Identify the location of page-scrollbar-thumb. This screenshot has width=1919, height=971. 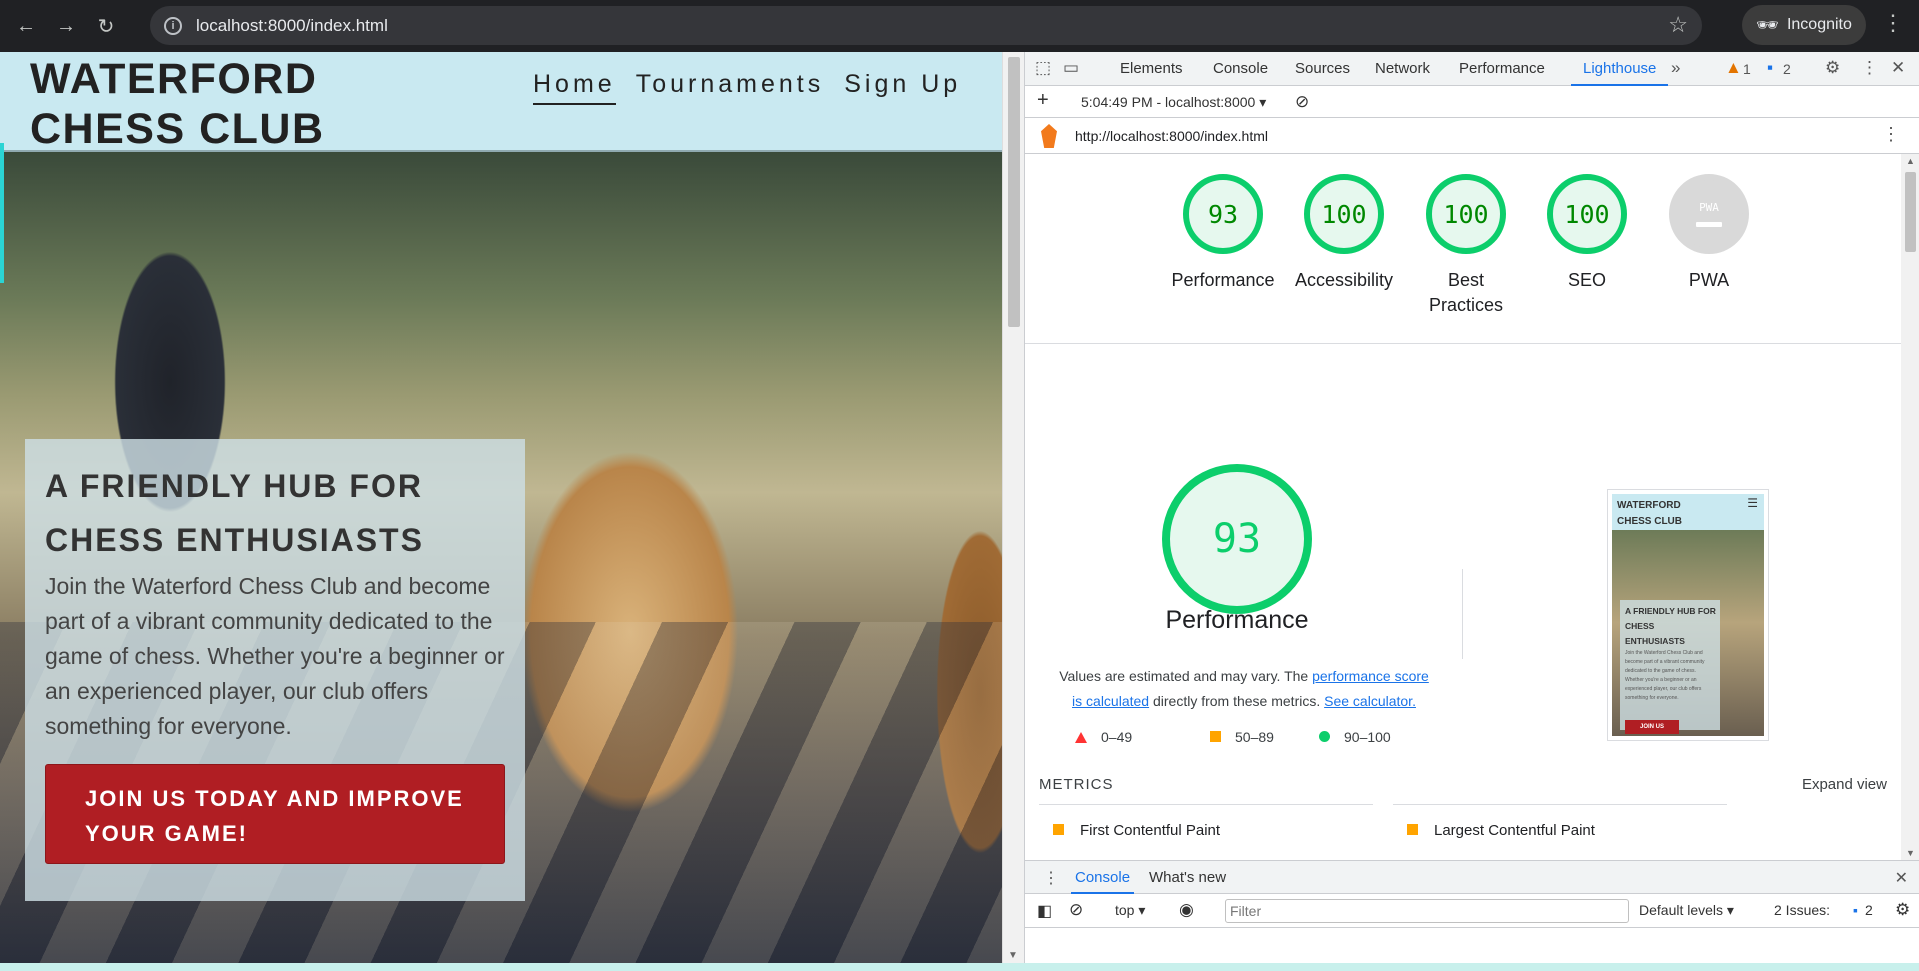
(1014, 192).